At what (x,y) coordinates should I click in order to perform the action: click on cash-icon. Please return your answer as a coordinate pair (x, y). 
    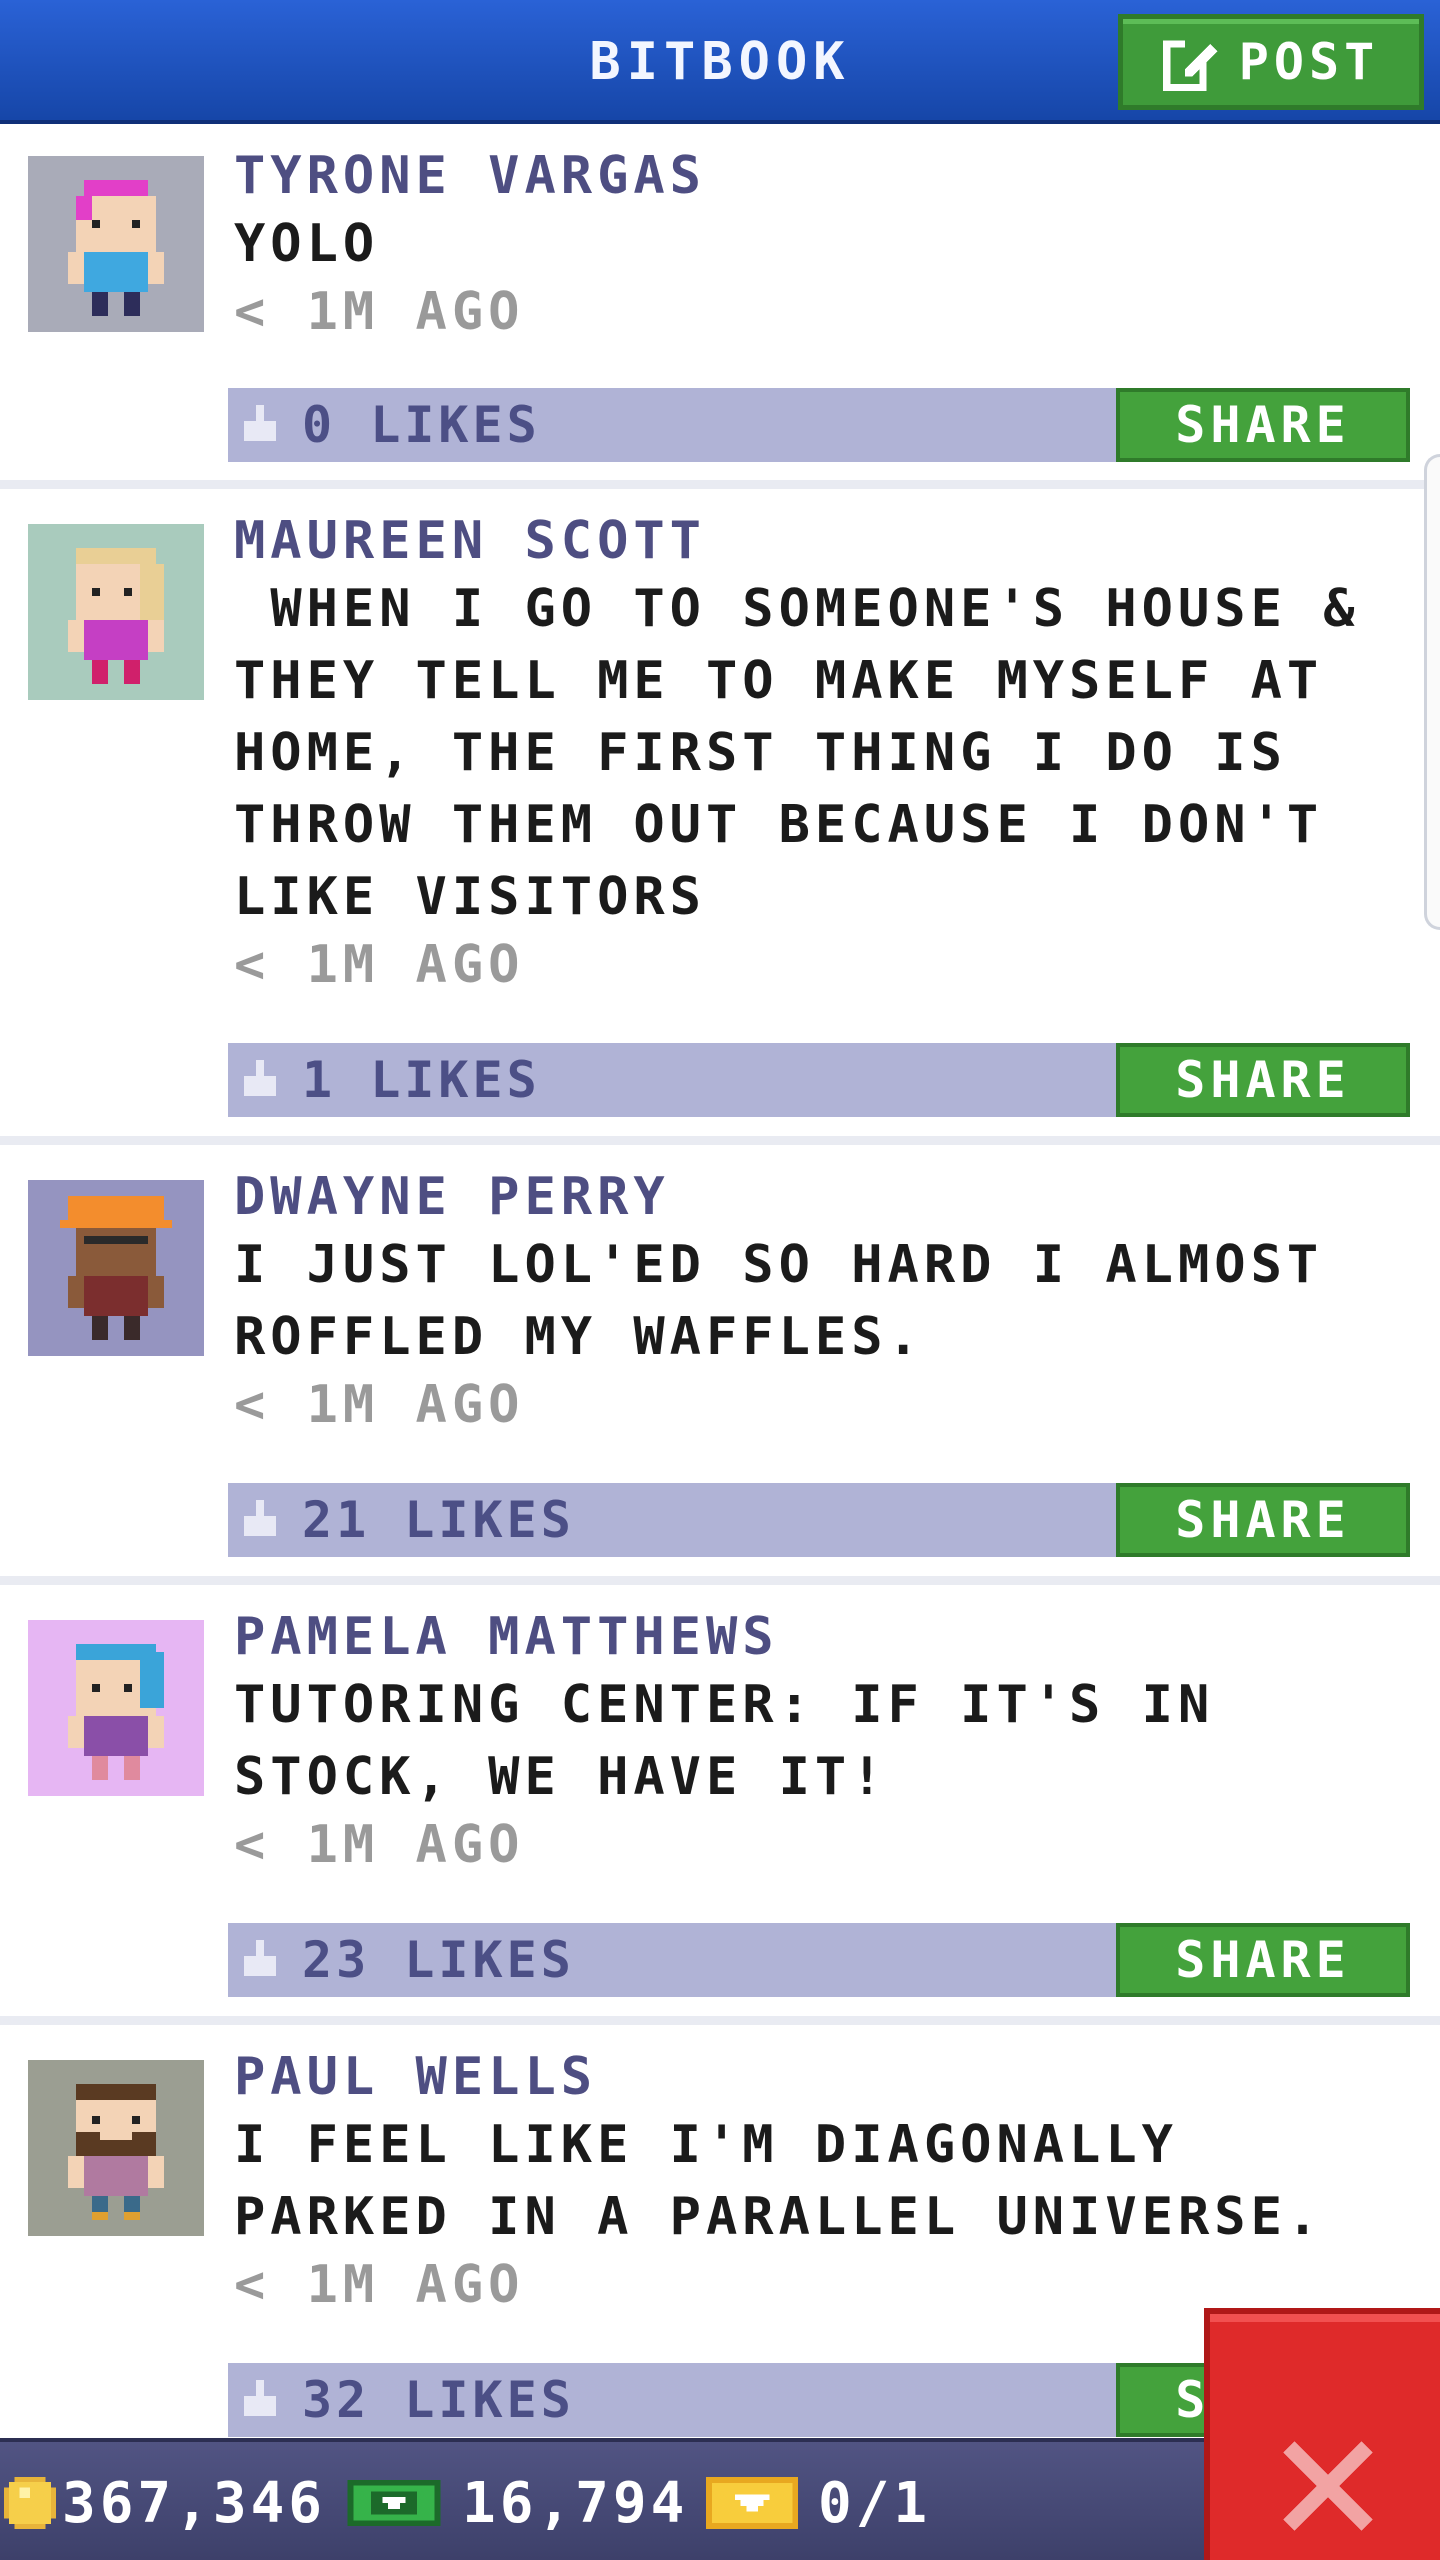
    Looking at the image, I should click on (394, 2503).